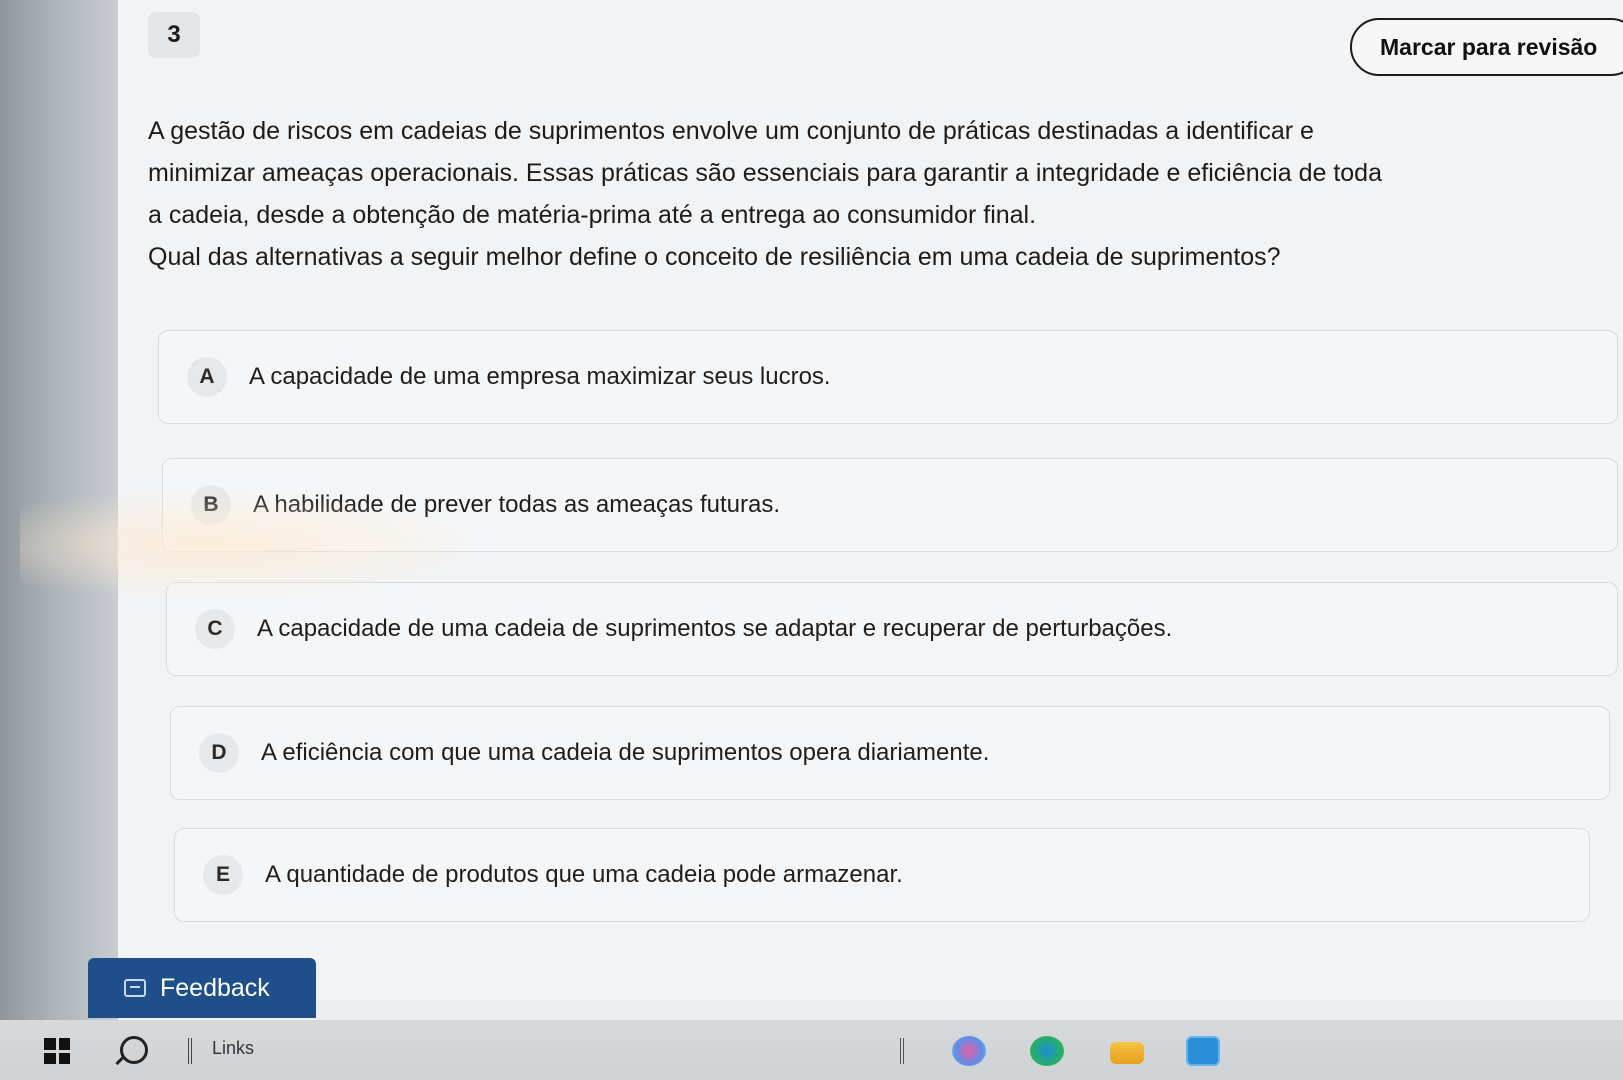 This screenshot has width=1623, height=1080. What do you see at coordinates (211, 505) in the screenshot?
I see `option-letter: B` at bounding box center [211, 505].